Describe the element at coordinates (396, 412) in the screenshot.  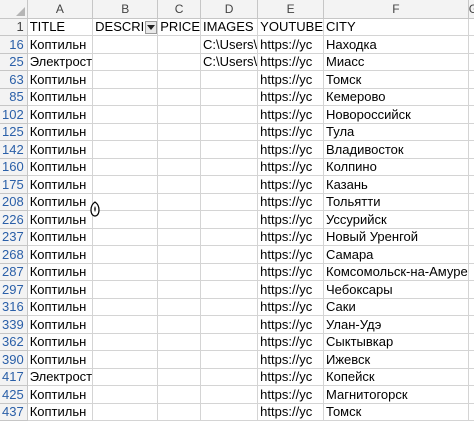
I see `city-cell: Томск` at that location.